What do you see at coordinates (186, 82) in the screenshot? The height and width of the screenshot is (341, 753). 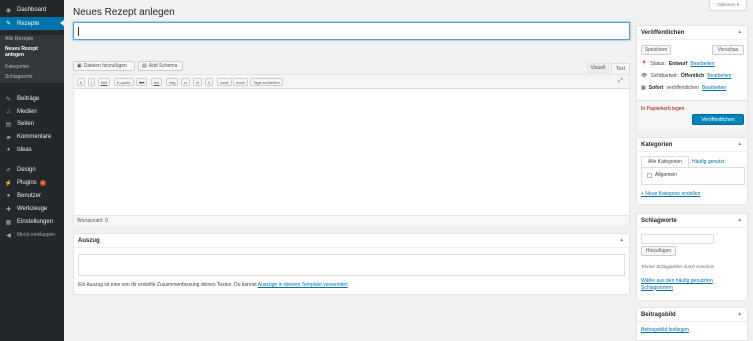 I see `qt-ul-button: ul` at bounding box center [186, 82].